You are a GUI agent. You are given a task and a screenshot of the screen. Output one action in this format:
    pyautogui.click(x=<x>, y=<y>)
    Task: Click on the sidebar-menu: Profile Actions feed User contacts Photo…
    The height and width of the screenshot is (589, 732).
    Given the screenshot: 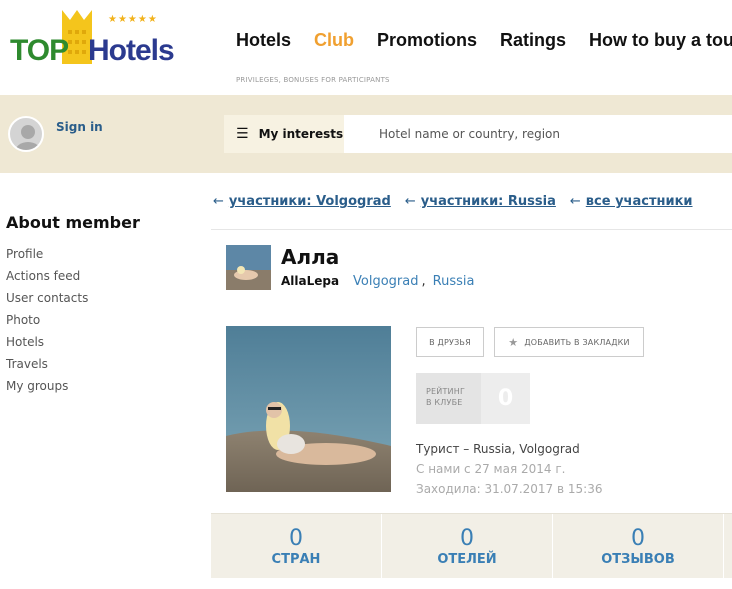 What is the action you would take?
    pyautogui.click(x=47, y=323)
    